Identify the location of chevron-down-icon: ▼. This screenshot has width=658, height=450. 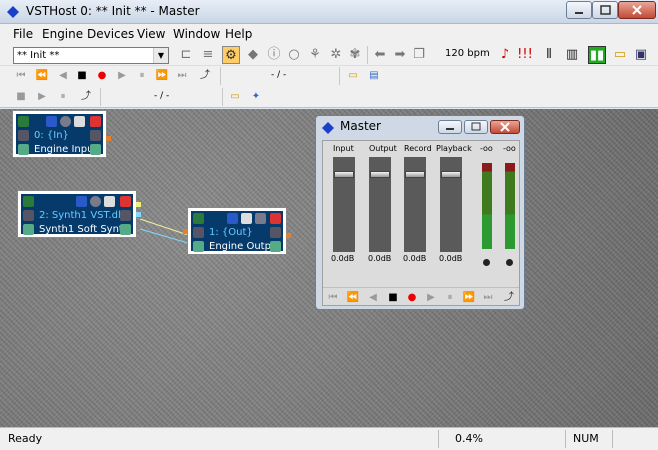
(160, 55).